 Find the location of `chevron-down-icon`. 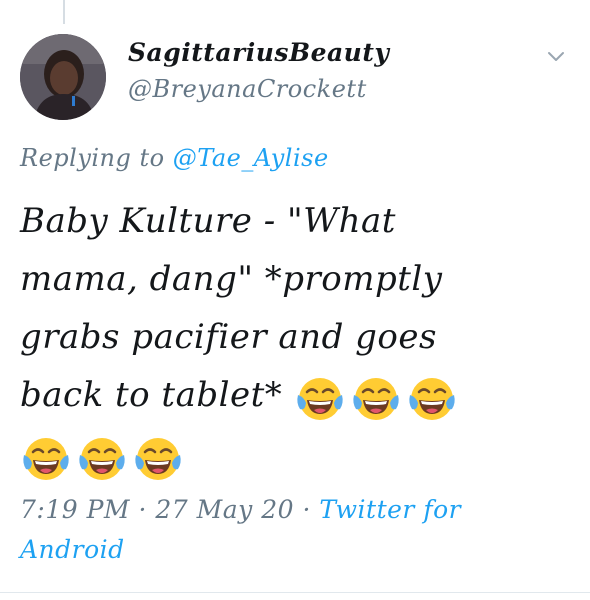

chevron-down-icon is located at coordinates (556, 56).